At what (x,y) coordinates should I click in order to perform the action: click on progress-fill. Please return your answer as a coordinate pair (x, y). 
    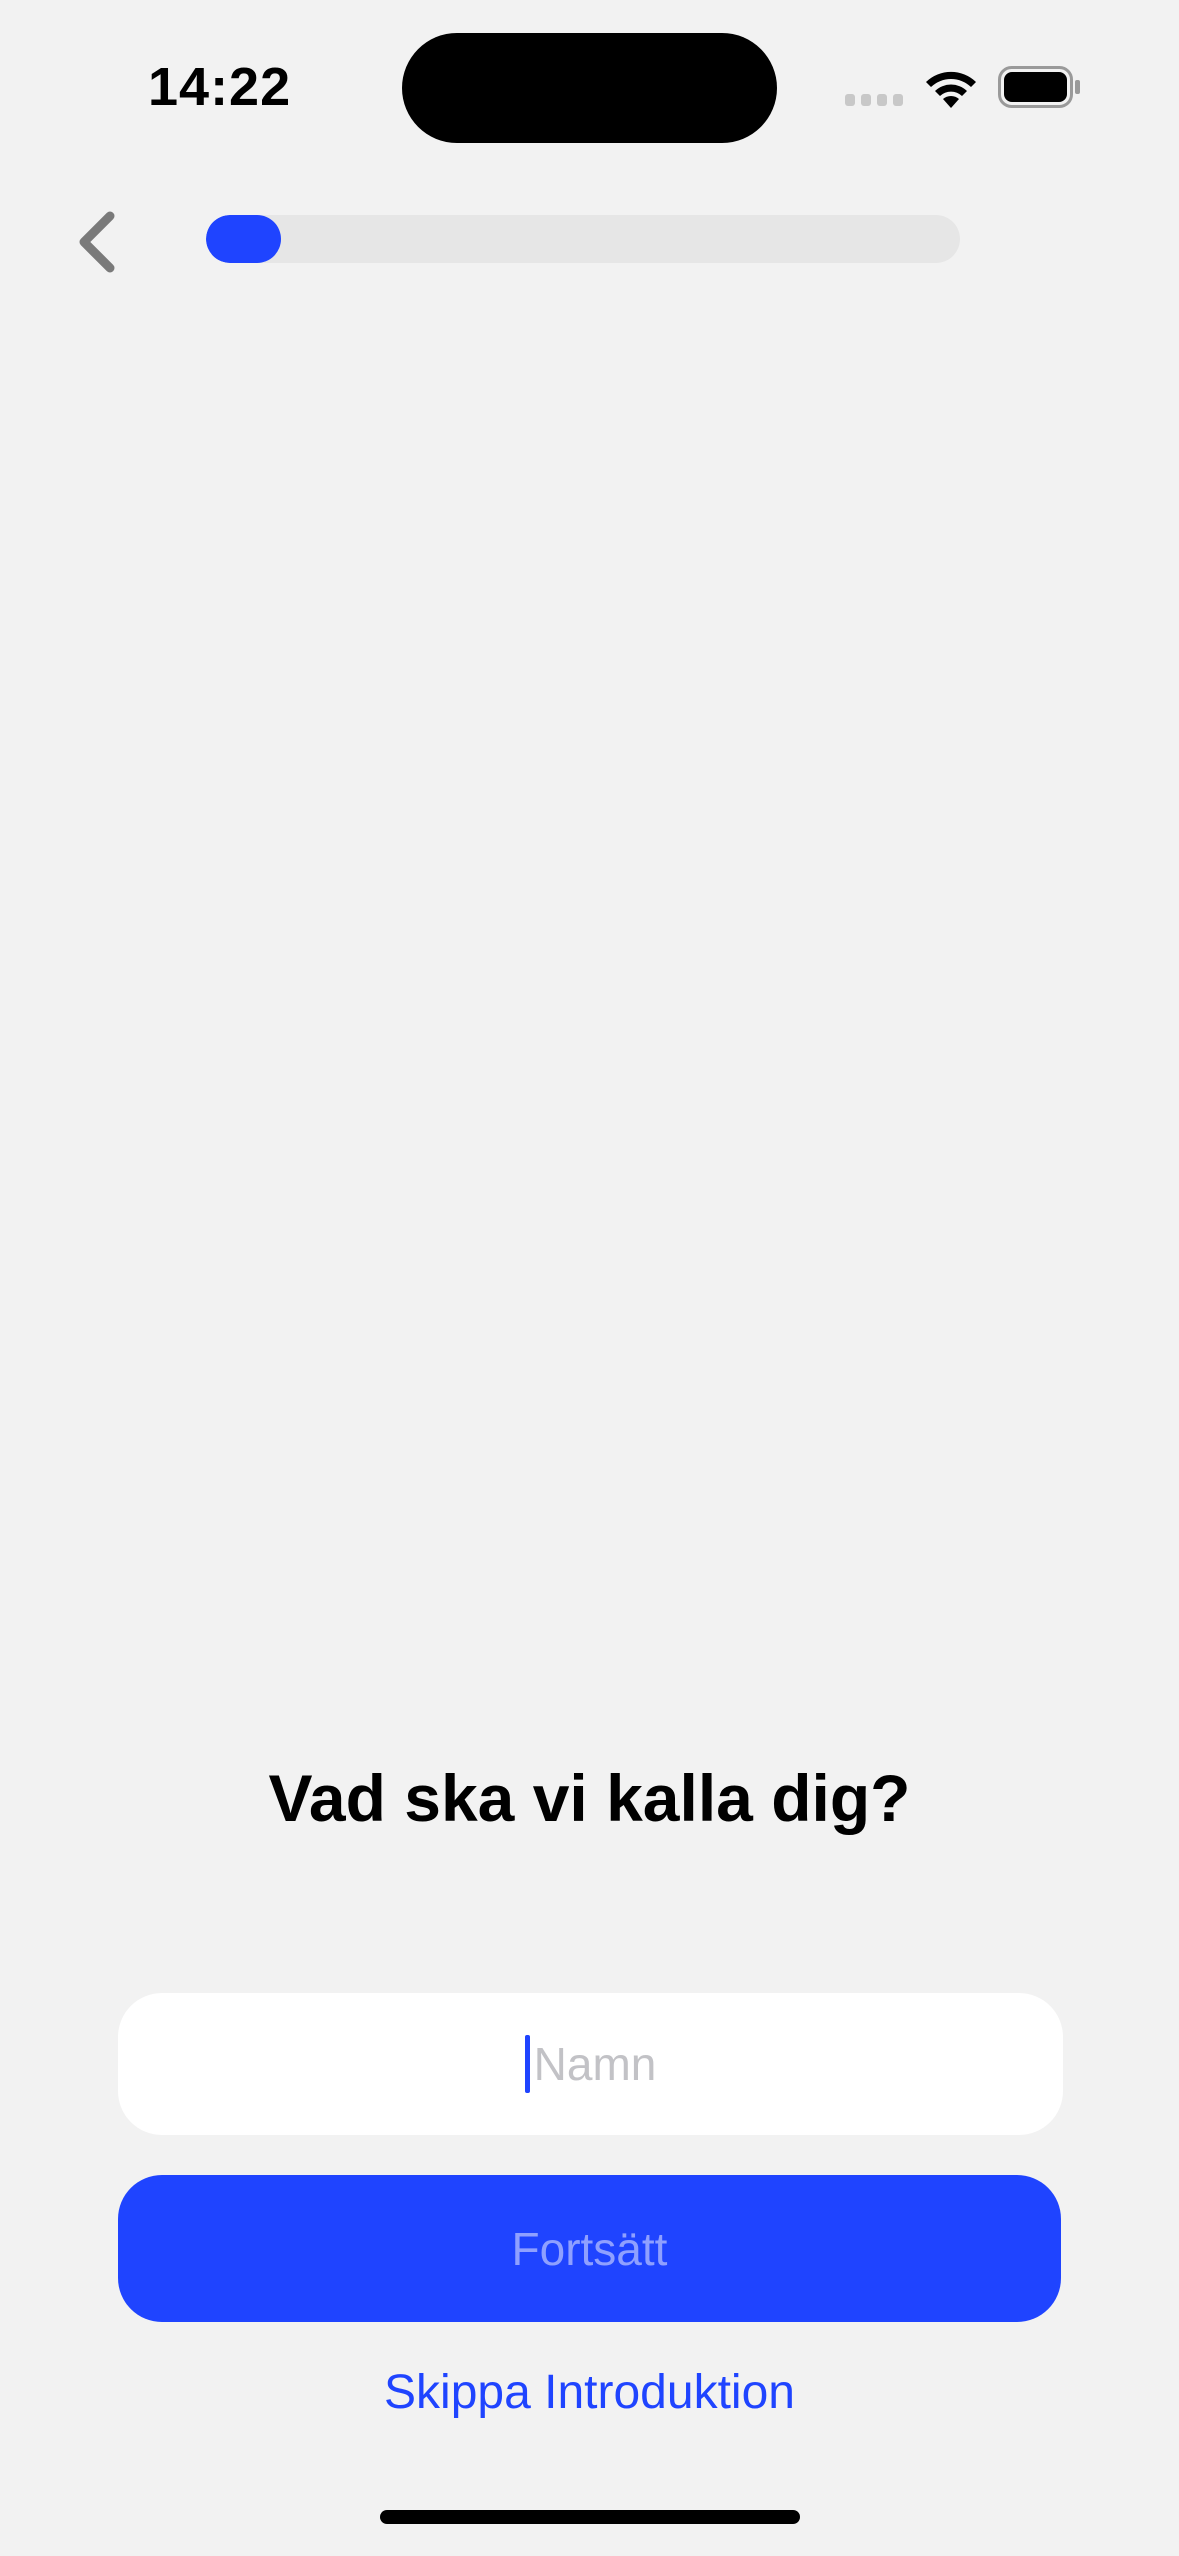
    Looking at the image, I should click on (243, 239).